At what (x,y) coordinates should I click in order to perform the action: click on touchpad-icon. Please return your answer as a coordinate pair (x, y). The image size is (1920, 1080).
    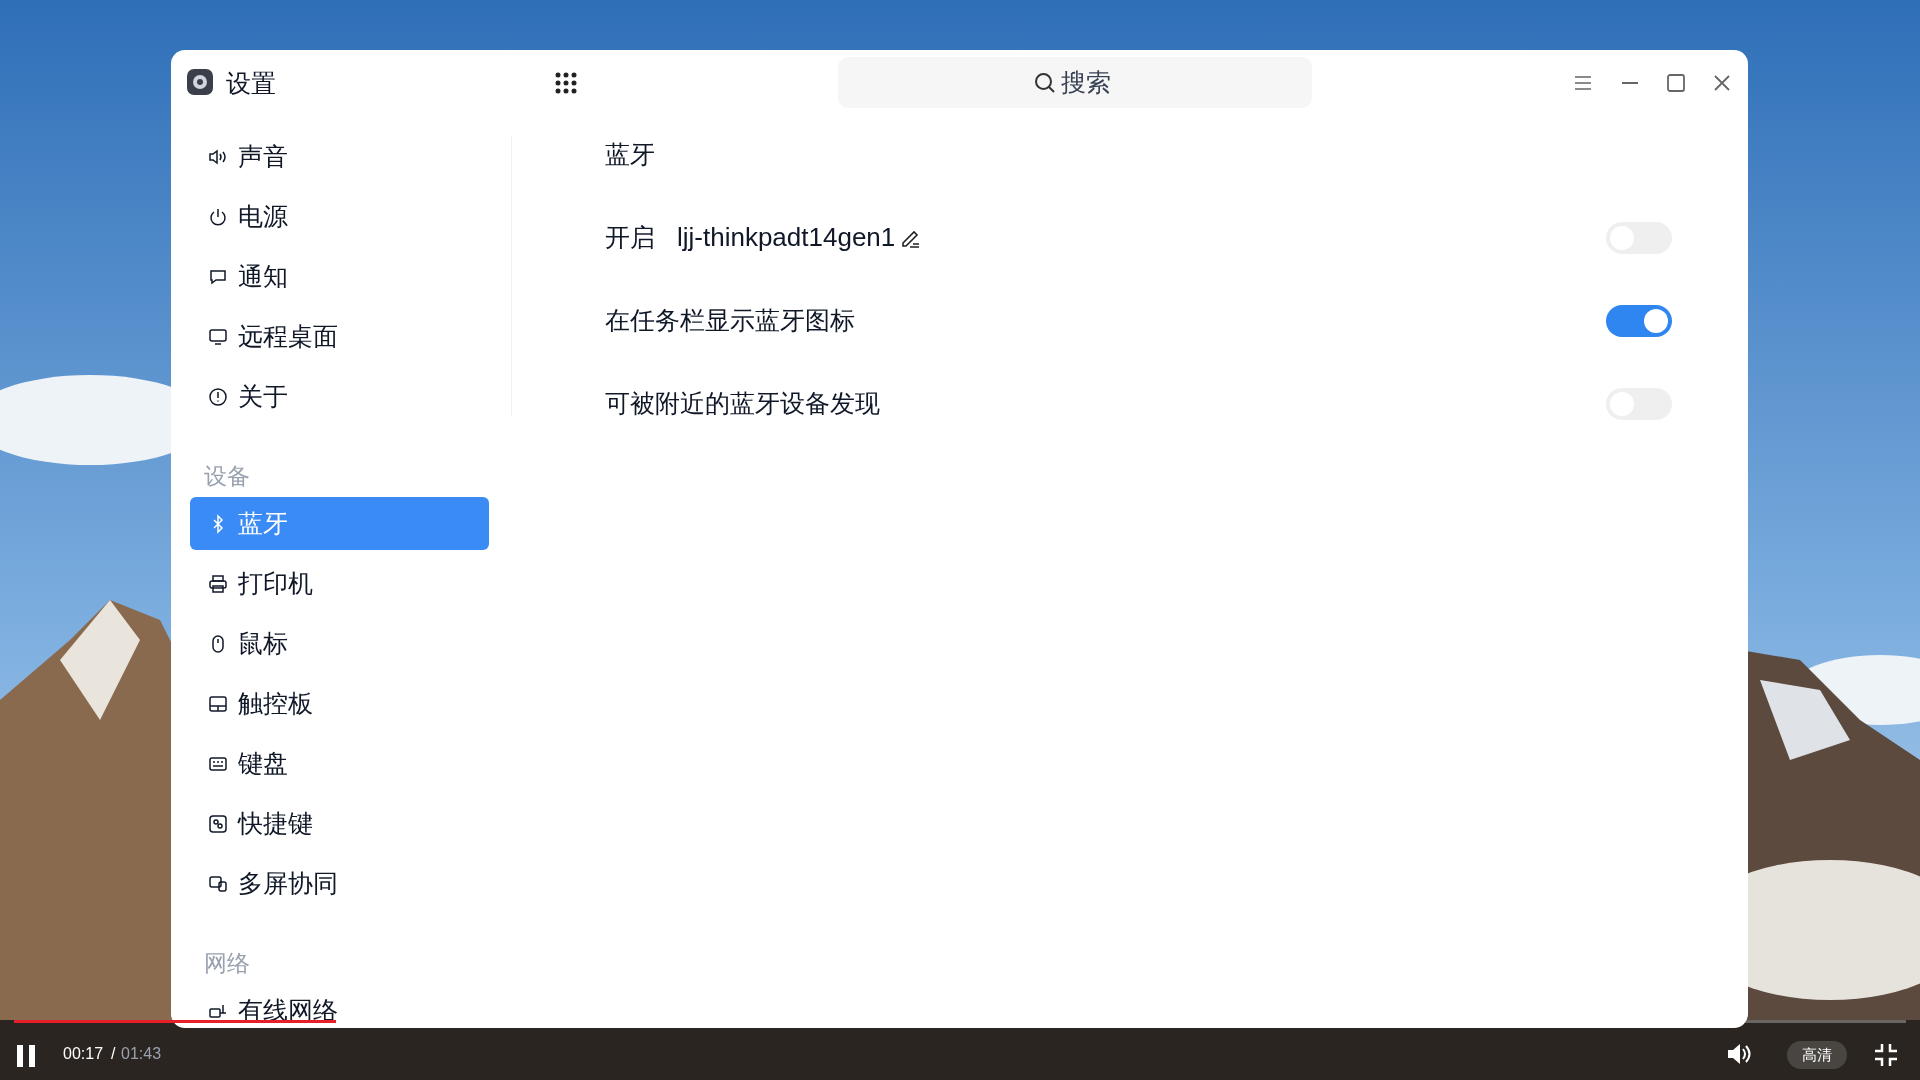
    Looking at the image, I should click on (218, 703).